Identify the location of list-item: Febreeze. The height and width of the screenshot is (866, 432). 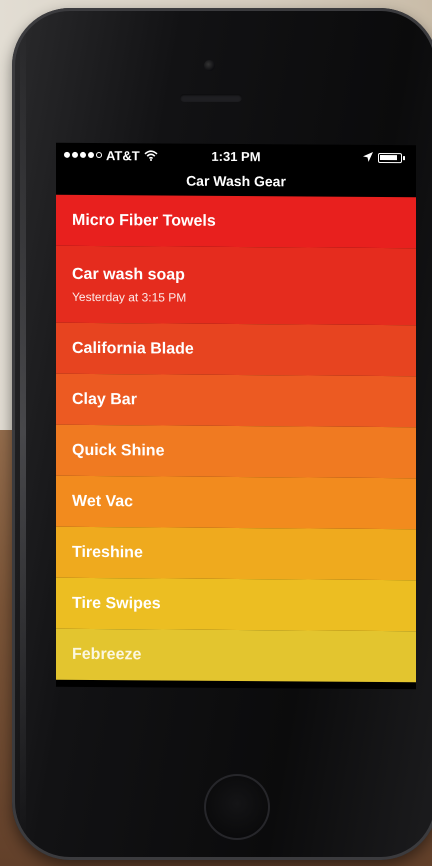
(236, 655).